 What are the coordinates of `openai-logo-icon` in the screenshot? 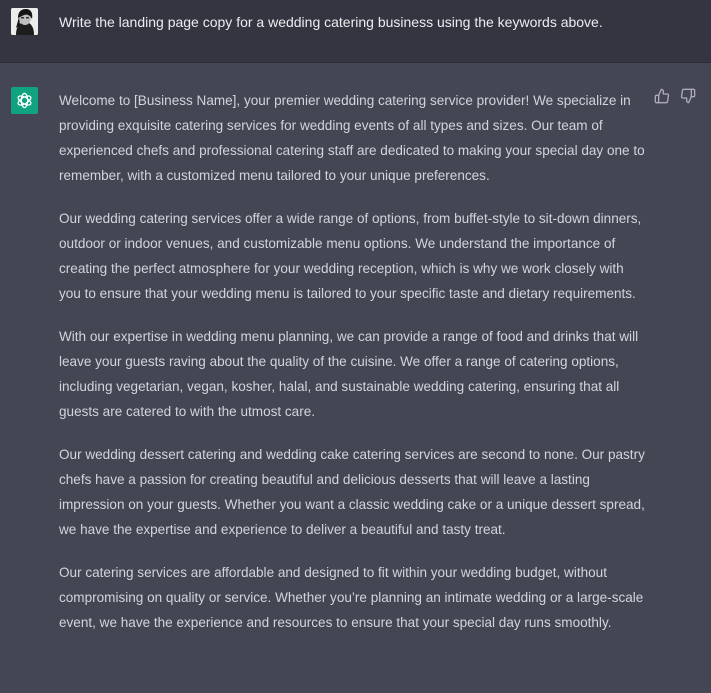 It's located at (24, 100).